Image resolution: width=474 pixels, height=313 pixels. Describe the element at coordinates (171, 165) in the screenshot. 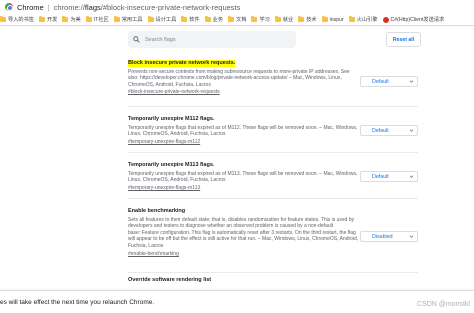

I see `flag-title: Temporarily unexpire M113 flags.` at that location.